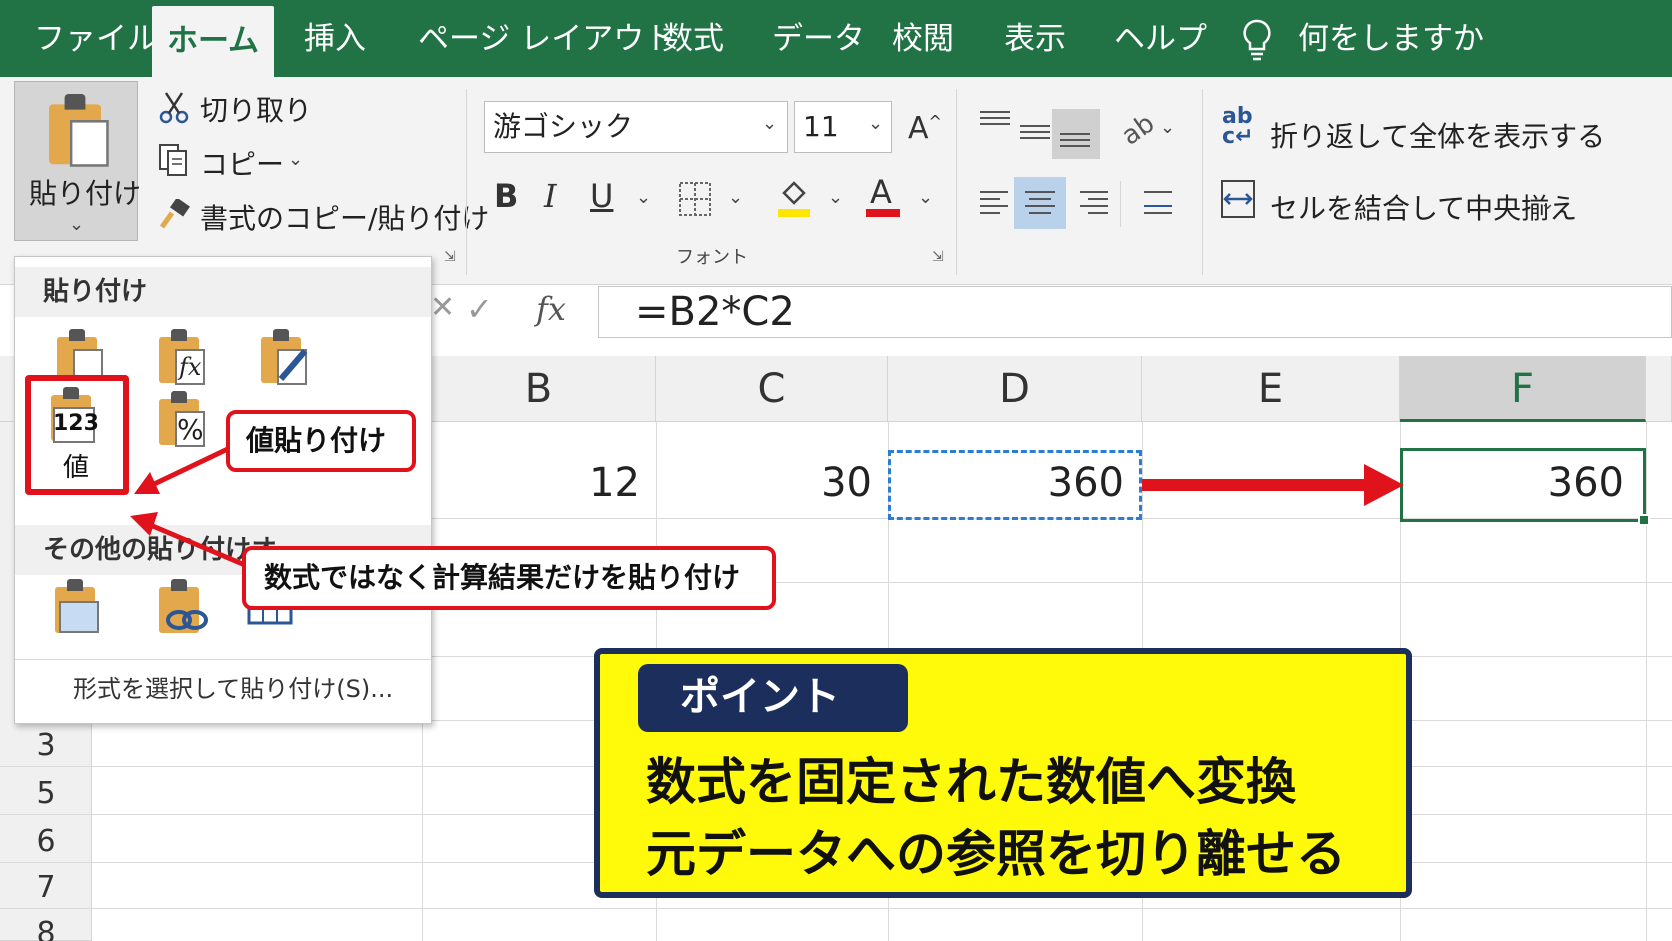 The height and width of the screenshot is (941, 1672). I want to click on copy-icon, so click(173, 160).